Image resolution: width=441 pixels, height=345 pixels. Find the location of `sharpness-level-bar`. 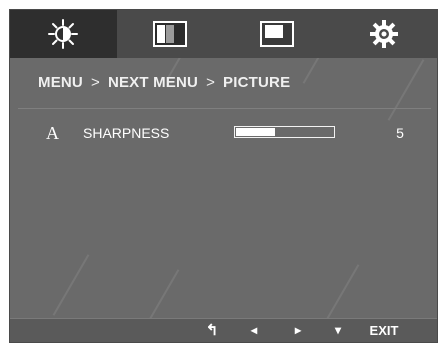

sharpness-level-bar is located at coordinates (284, 132).